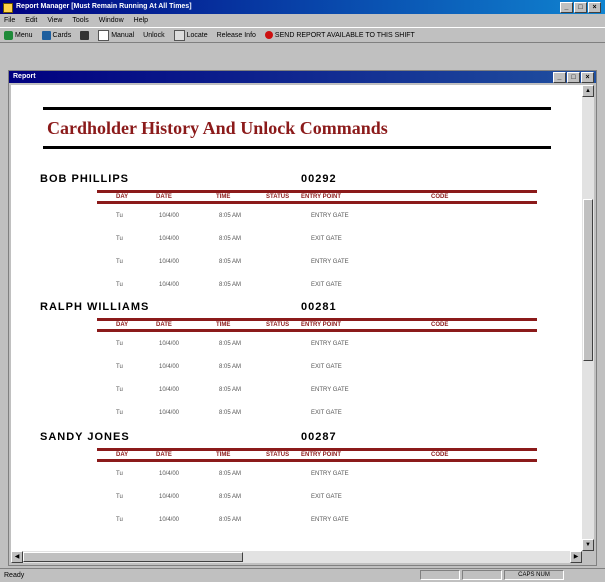 The width and height of the screenshot is (605, 582). I want to click on release-info-label: Release Info, so click(236, 35).